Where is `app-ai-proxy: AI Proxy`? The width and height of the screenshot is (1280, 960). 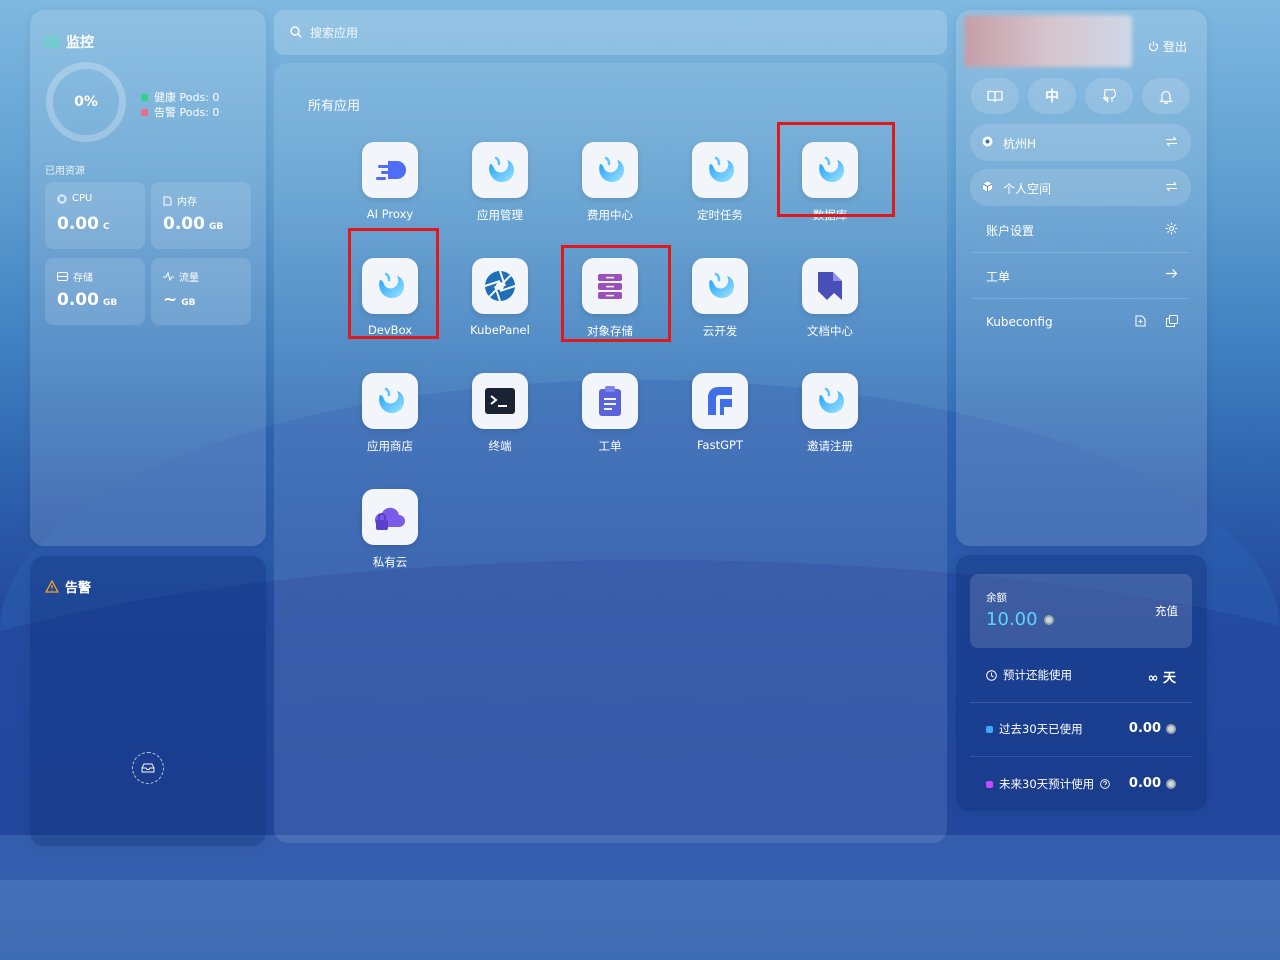 app-ai-proxy: AI Proxy is located at coordinates (390, 192).